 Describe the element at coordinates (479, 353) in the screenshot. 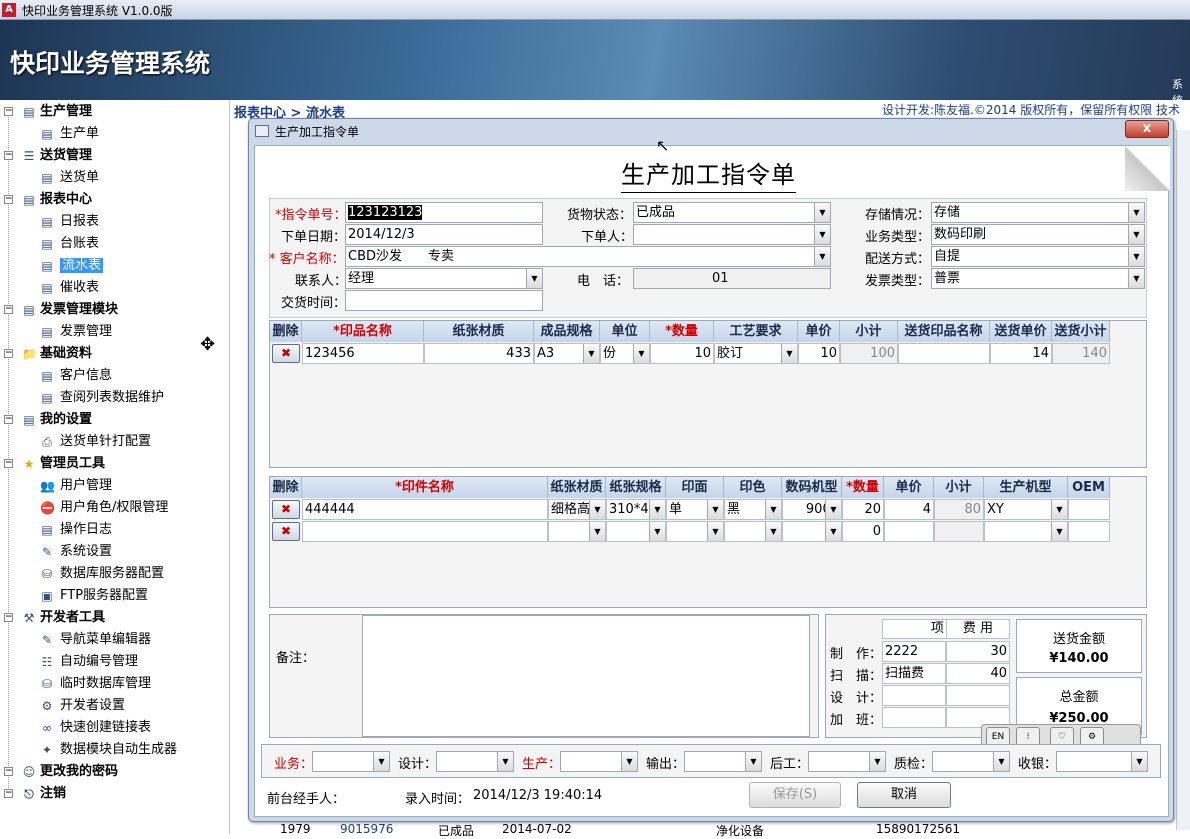

I see `grid-cell: 433` at that location.